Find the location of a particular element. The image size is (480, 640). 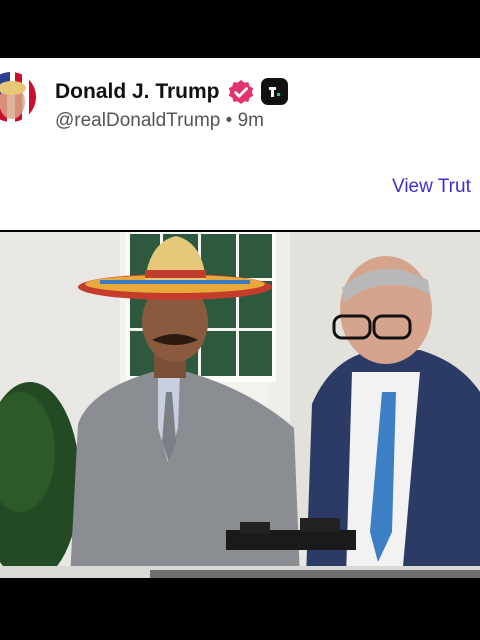

verified-badge-icon is located at coordinates (240, 91).